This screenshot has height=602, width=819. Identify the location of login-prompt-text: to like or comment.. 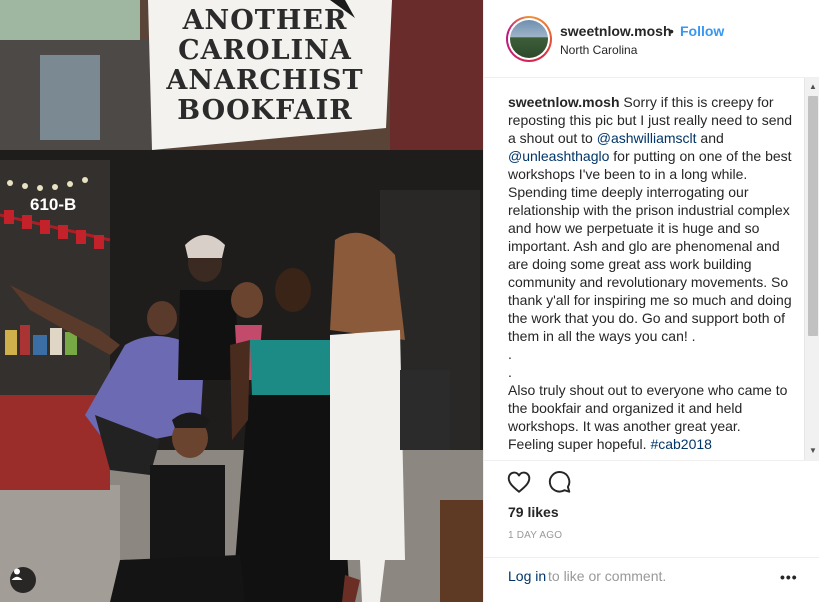
(607, 576).